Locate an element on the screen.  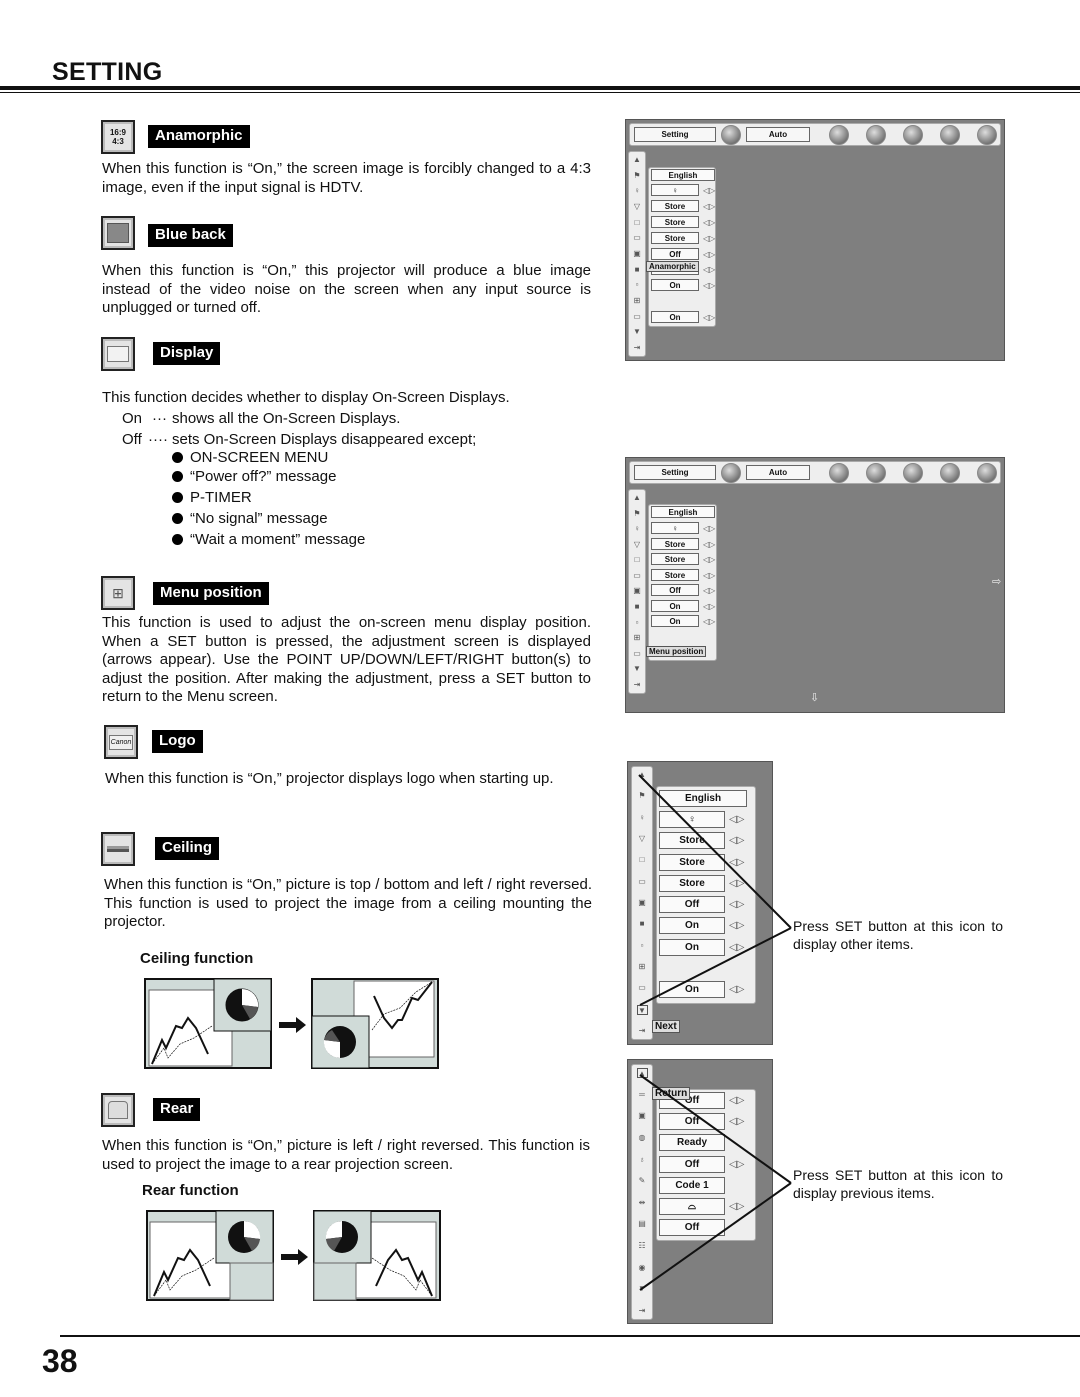
ceiling-arrow-icon is located at coordinates (292, 1025).